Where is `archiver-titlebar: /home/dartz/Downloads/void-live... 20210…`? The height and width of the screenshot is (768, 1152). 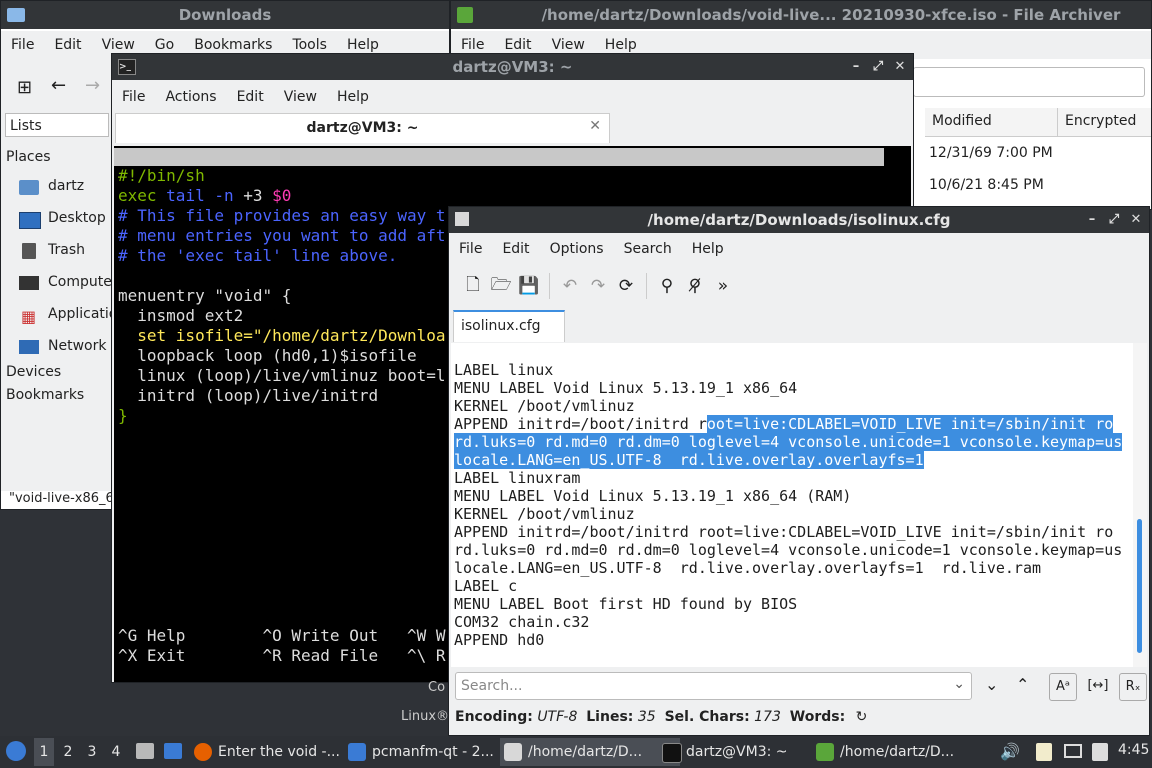
archiver-titlebar: /home/dartz/Downloads/void-live... 20210… is located at coordinates (801, 15).